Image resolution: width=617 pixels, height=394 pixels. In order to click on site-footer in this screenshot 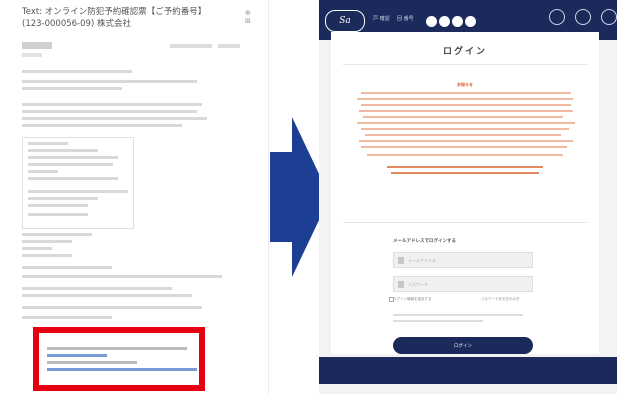, I will do `click(468, 370)`.